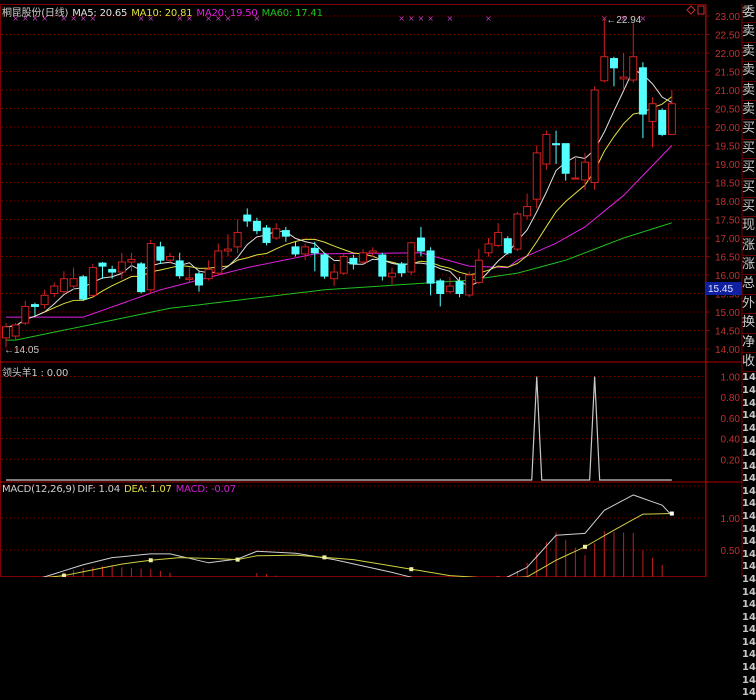 The height and width of the screenshot is (700, 756). What do you see at coordinates (731, 378) in the screenshot?
I see `indicator-axis-label: 1.00` at bounding box center [731, 378].